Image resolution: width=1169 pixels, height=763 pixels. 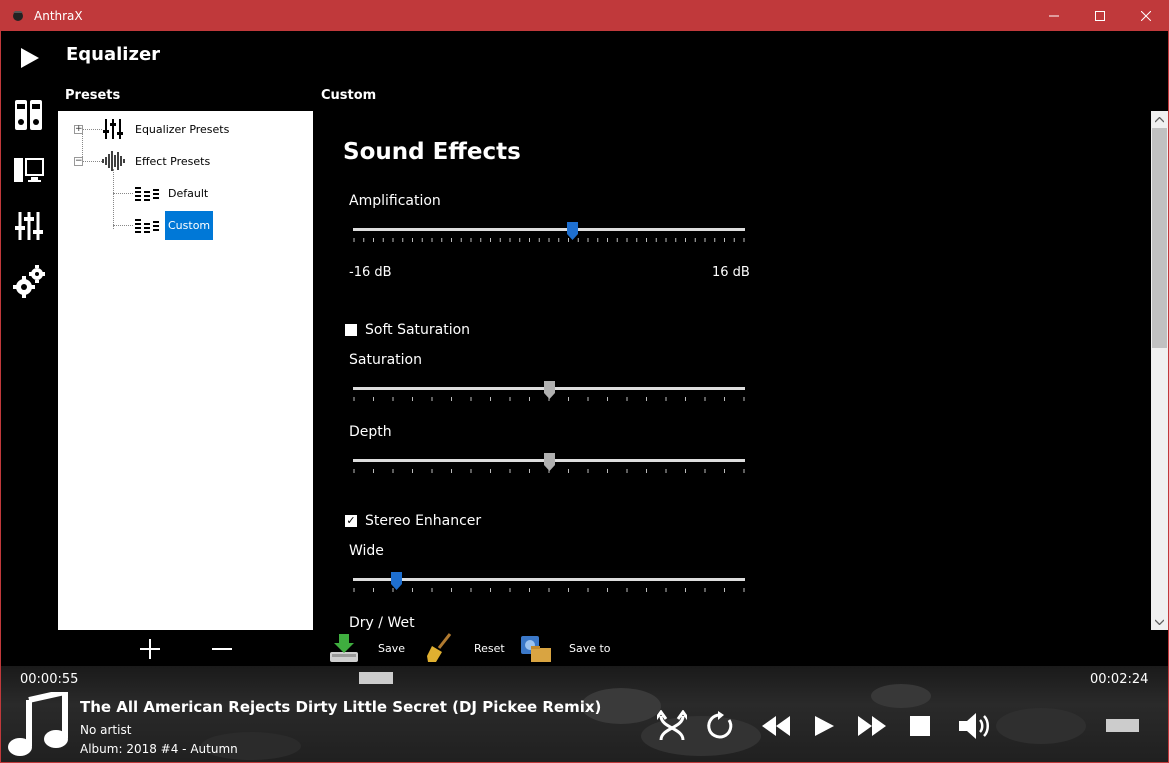 I want to click on track-artist: No artist, so click(x=106, y=730).